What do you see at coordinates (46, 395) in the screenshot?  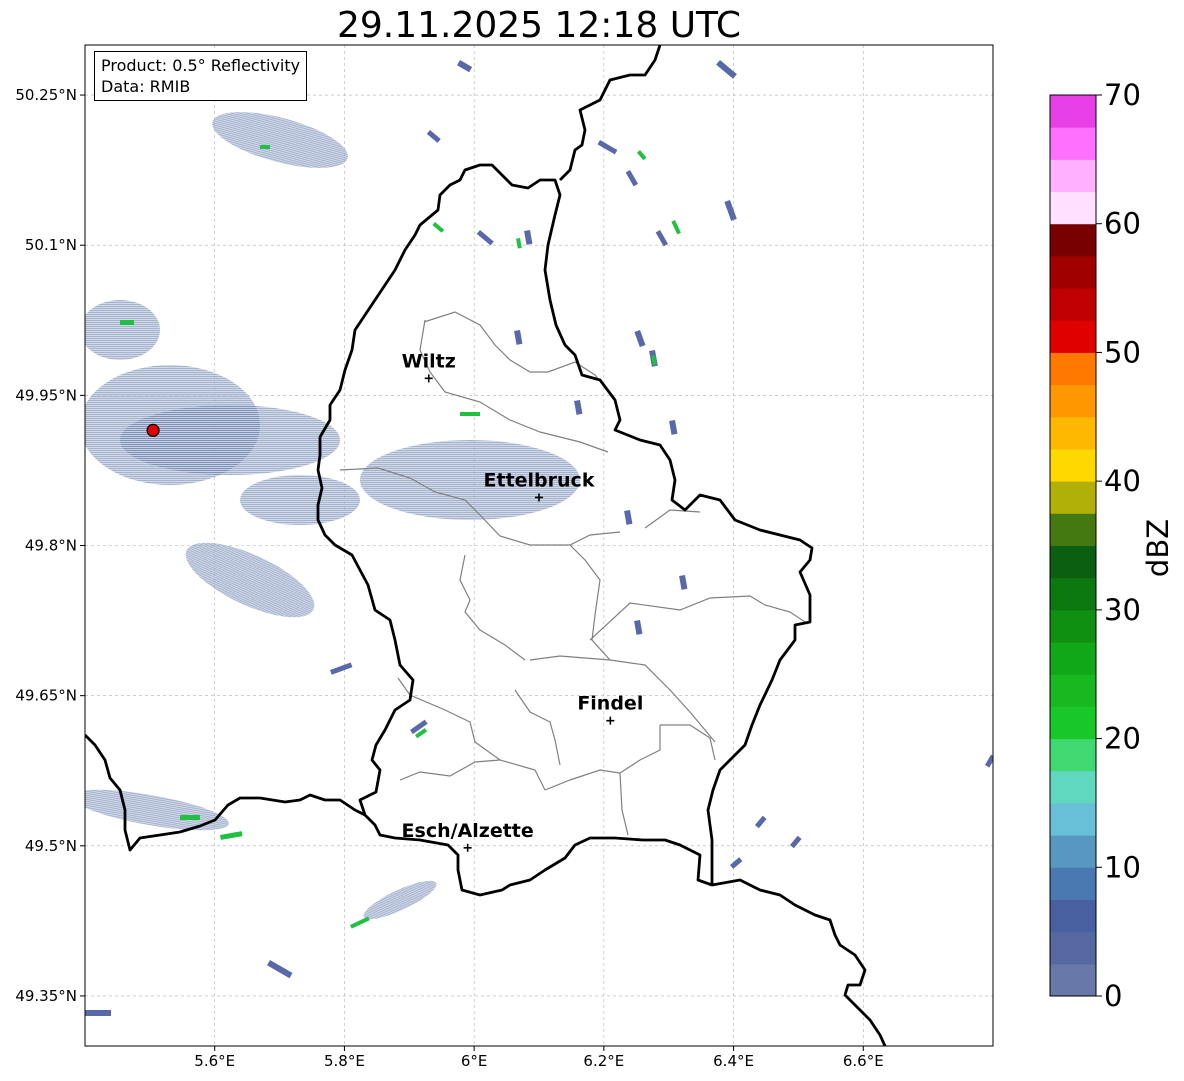 I see `y-tick-label: 49.95°N` at bounding box center [46, 395].